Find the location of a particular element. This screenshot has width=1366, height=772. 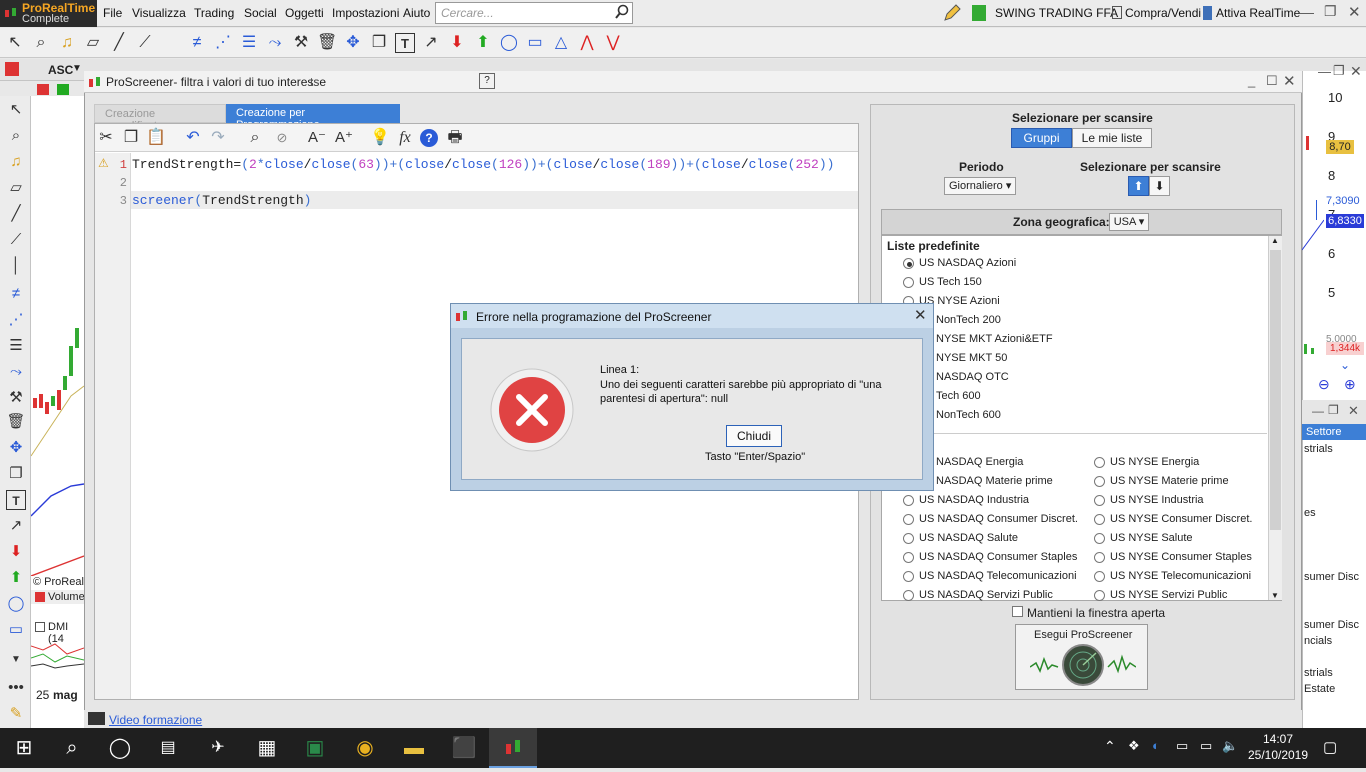

left-chart-area: © ProReal Volume DMI (14 25 mag is located at coordinates (58, 412).